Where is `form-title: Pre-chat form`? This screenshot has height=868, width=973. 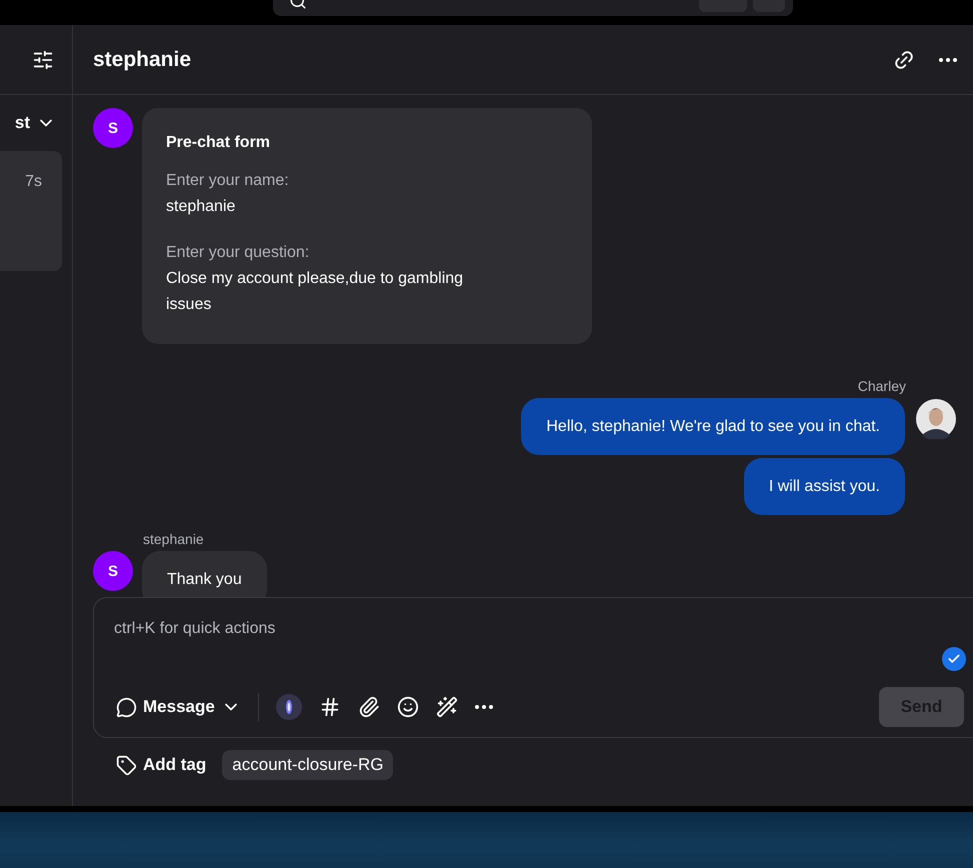
form-title: Pre-chat form is located at coordinates (219, 143).